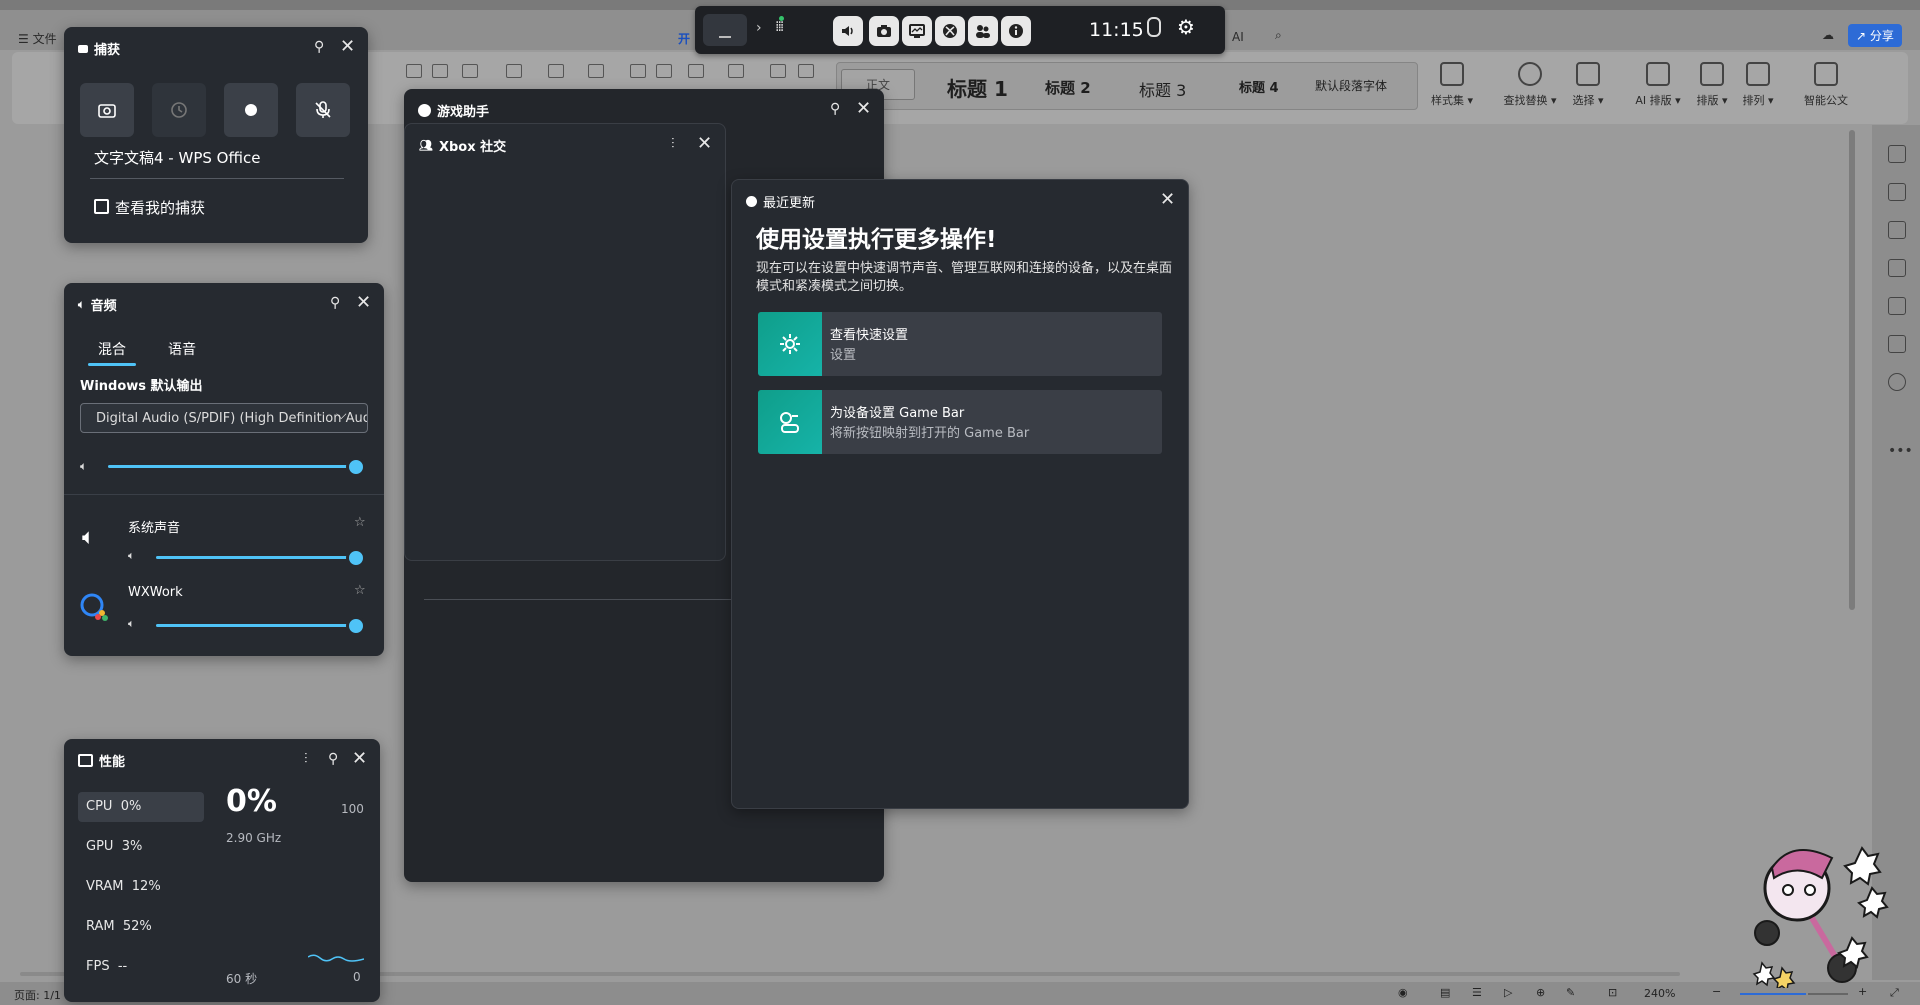 Image resolution: width=1920 pixels, height=1005 pixels. Describe the element at coordinates (1445, 992) in the screenshot. I see `page-view-icon: ▤` at that location.